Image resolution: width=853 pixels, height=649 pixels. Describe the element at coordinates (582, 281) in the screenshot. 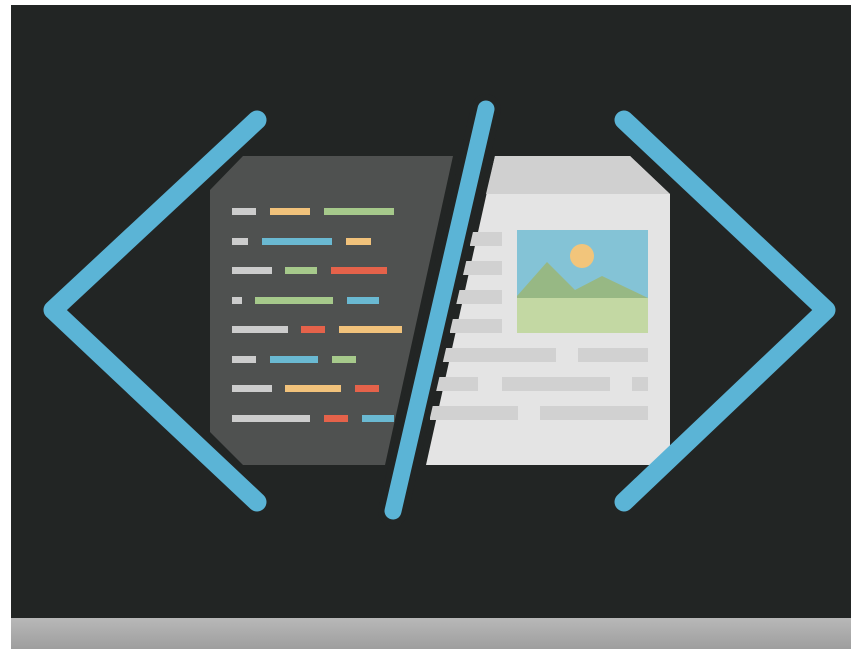

I see `picture-icon` at that location.